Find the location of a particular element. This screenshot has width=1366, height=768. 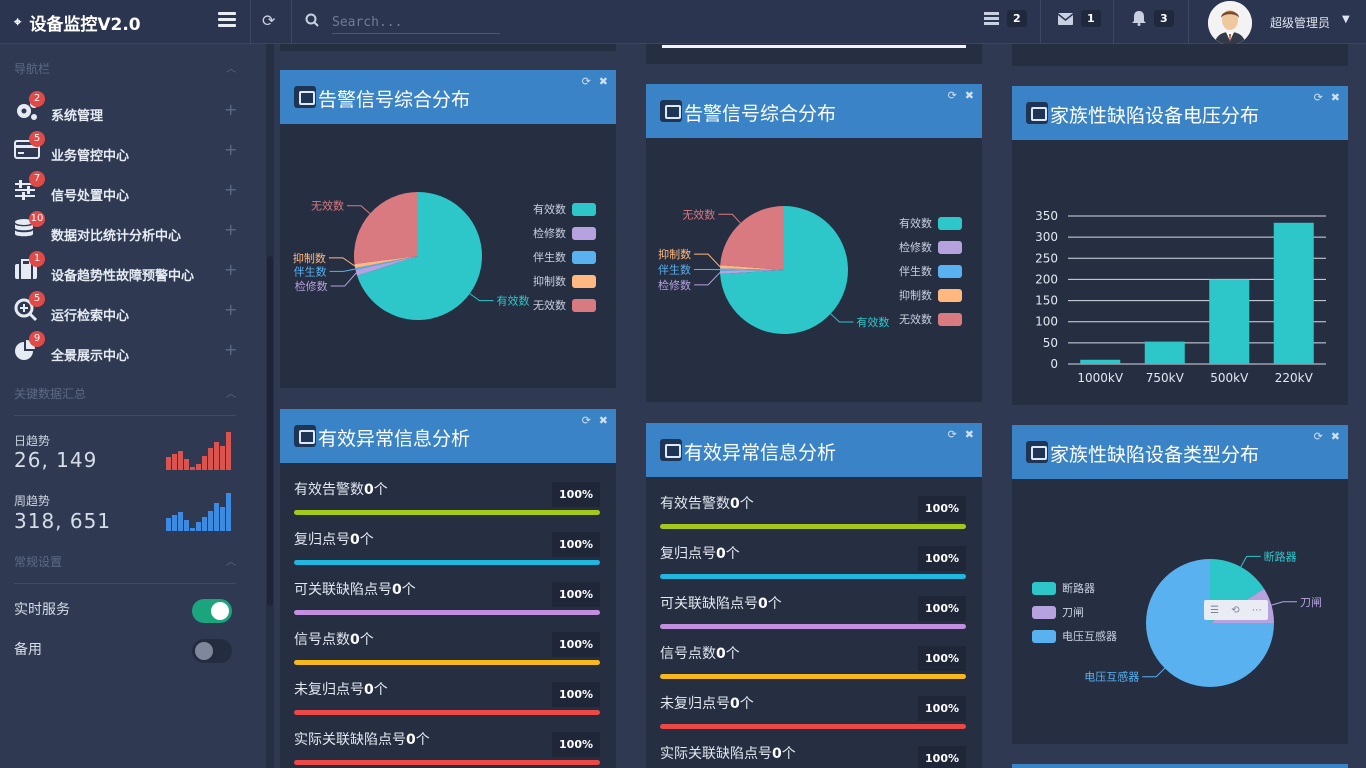

sidebar-item-data-statistics: 10 数据对比统计分析中心 + is located at coordinates (122, 232).